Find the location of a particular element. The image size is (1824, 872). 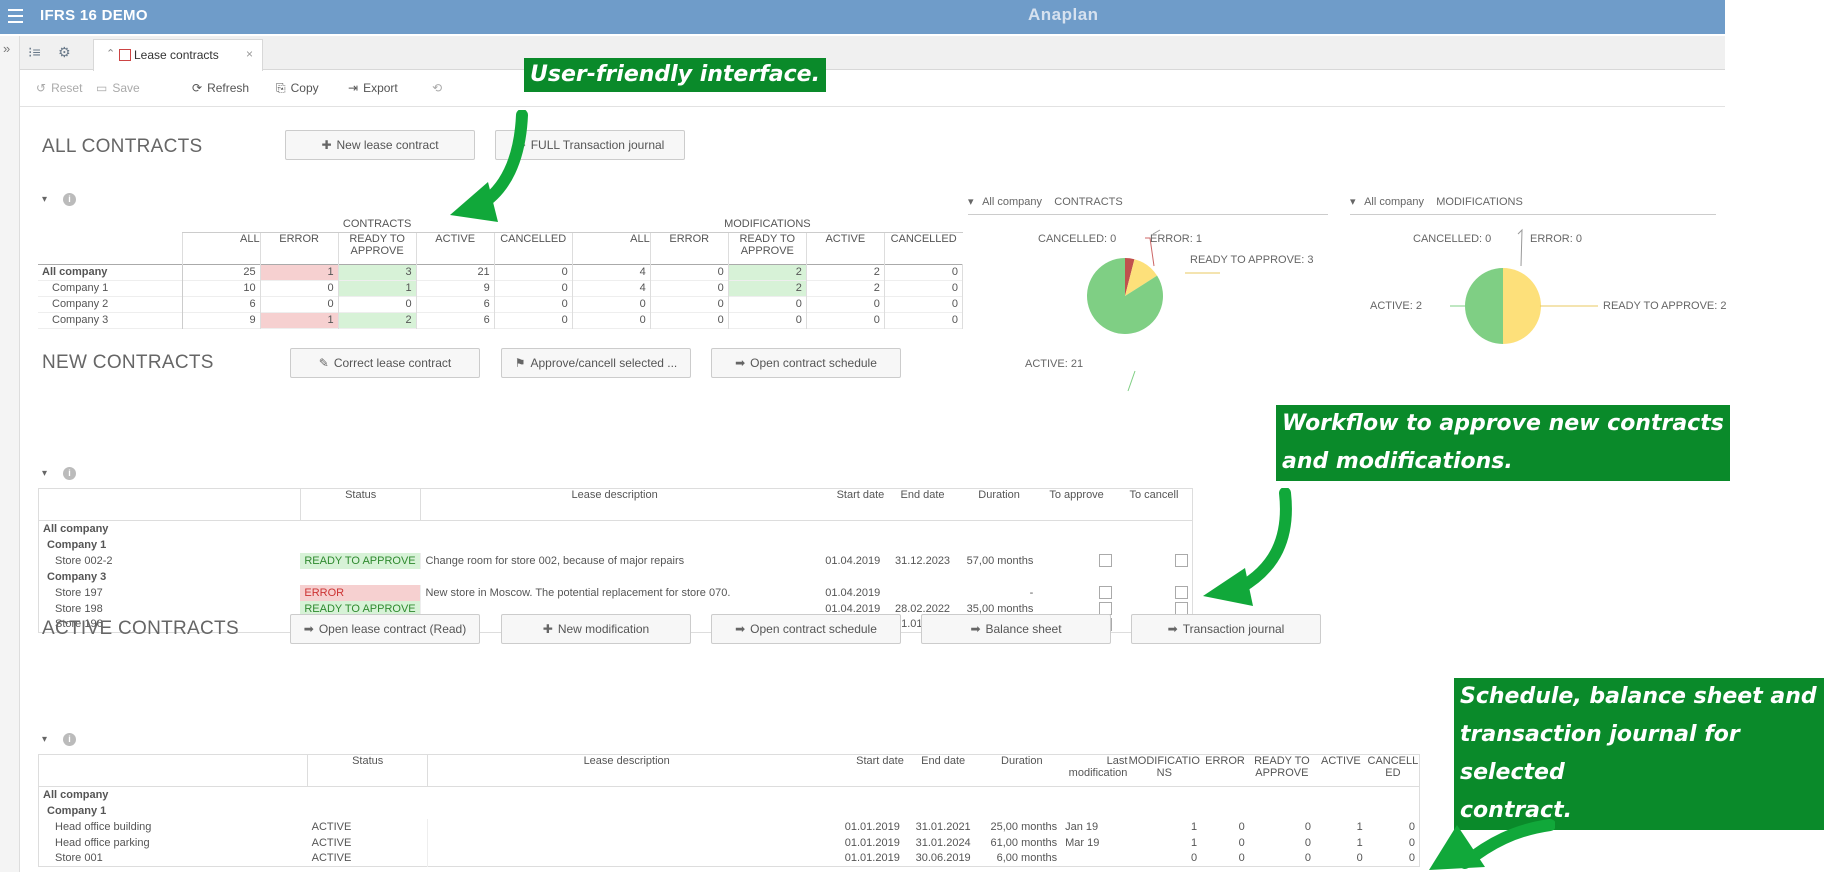

reset-button: ↺ Reset is located at coordinates (59, 88).